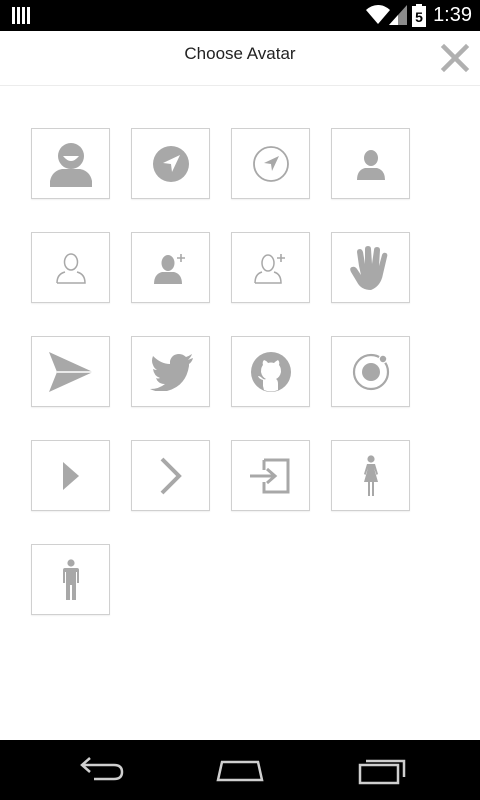 This screenshot has width=480, height=800. I want to click on ionic-icon, so click(370, 371).